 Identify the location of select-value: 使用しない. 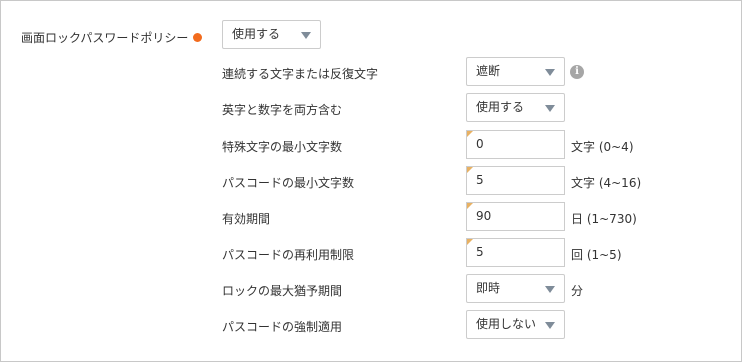
(506, 324).